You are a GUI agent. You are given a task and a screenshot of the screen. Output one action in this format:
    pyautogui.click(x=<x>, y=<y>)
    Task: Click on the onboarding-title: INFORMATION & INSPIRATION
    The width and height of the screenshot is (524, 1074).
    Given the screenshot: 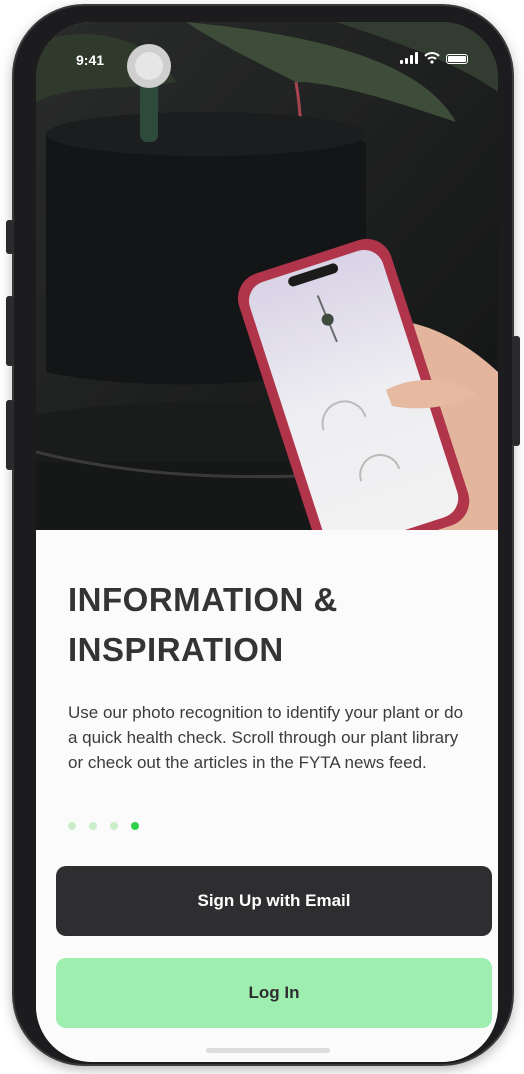 What is the action you would take?
    pyautogui.click(x=203, y=624)
    